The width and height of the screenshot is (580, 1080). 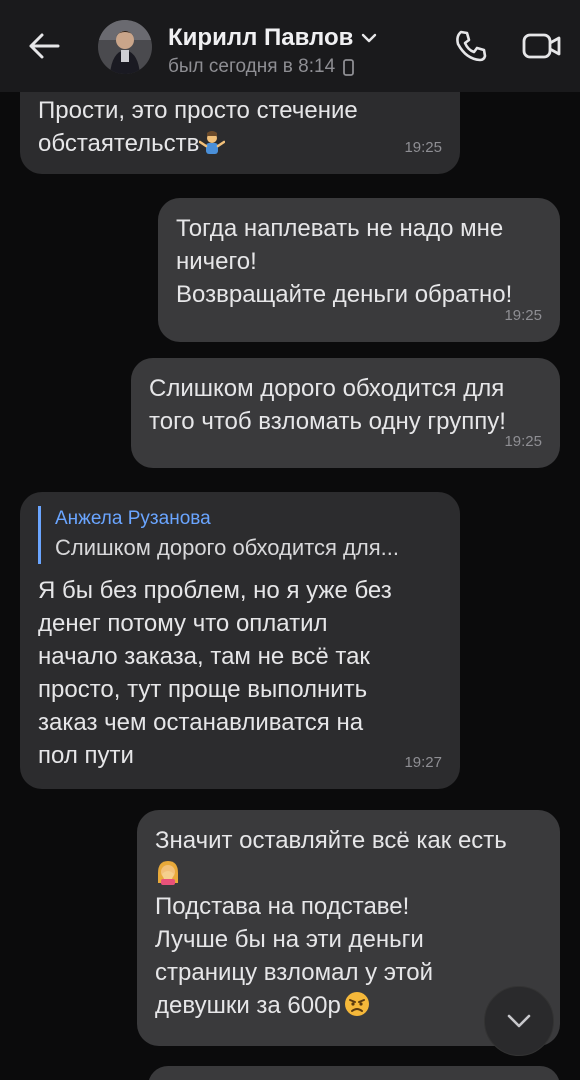 I want to click on angry-face-emoji-icon, so click(x=357, y=1004).